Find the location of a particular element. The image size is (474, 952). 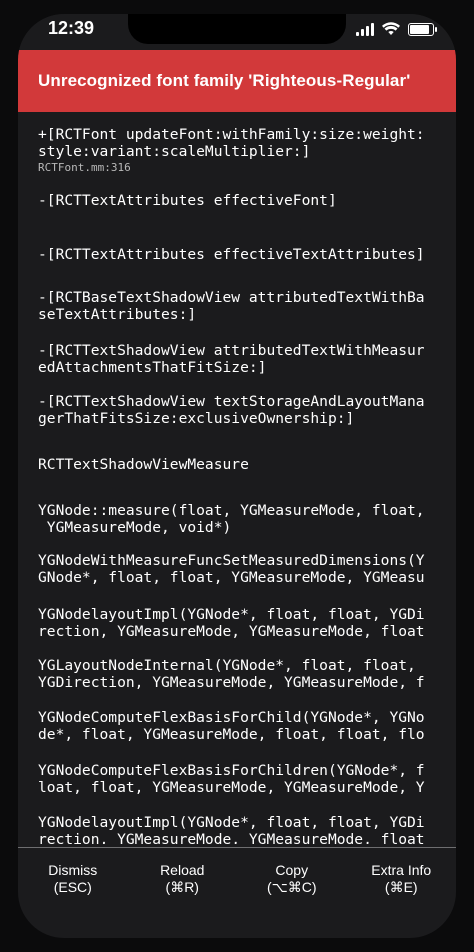

stack-frame-line: -[RCTTextAttributes effectiveFont] is located at coordinates (187, 200).